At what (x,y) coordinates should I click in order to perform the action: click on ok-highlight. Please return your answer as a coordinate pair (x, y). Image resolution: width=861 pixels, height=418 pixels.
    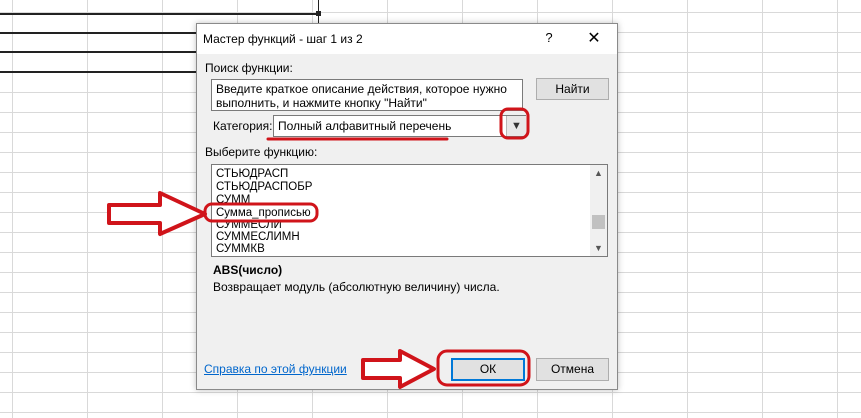
    Looking at the image, I should click on (483, 368).